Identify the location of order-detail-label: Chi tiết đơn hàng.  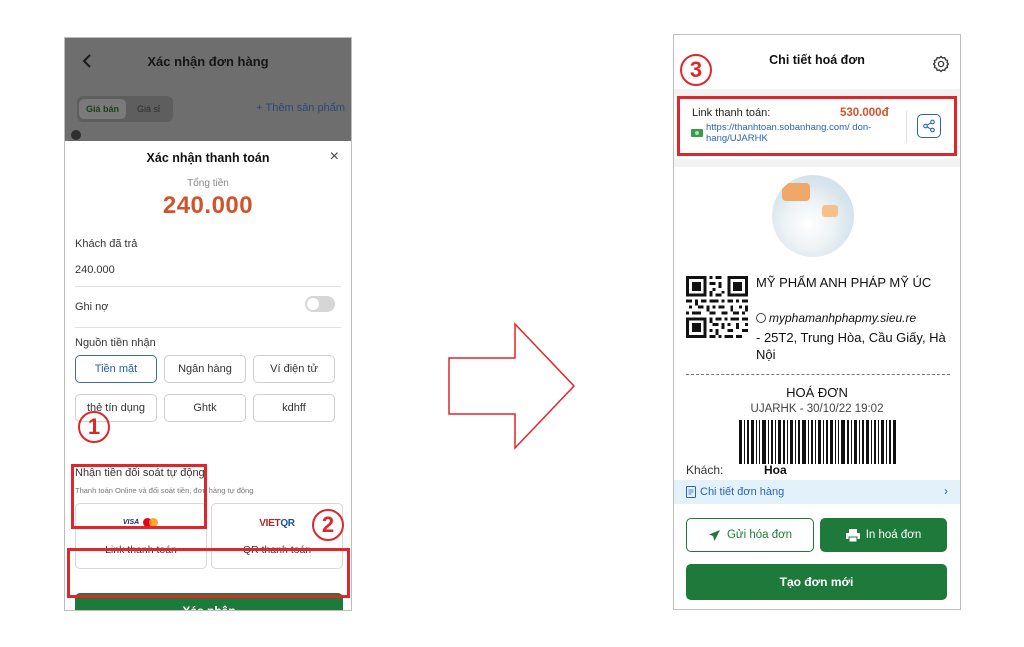
(742, 492).